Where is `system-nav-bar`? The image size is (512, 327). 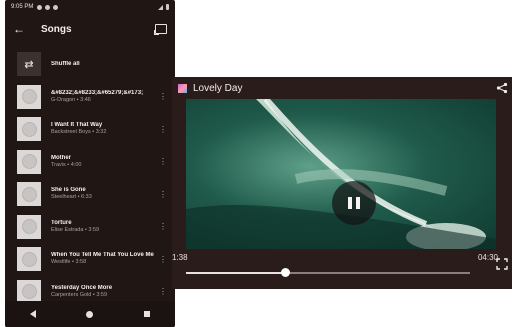
system-nav-bar is located at coordinates (90, 314).